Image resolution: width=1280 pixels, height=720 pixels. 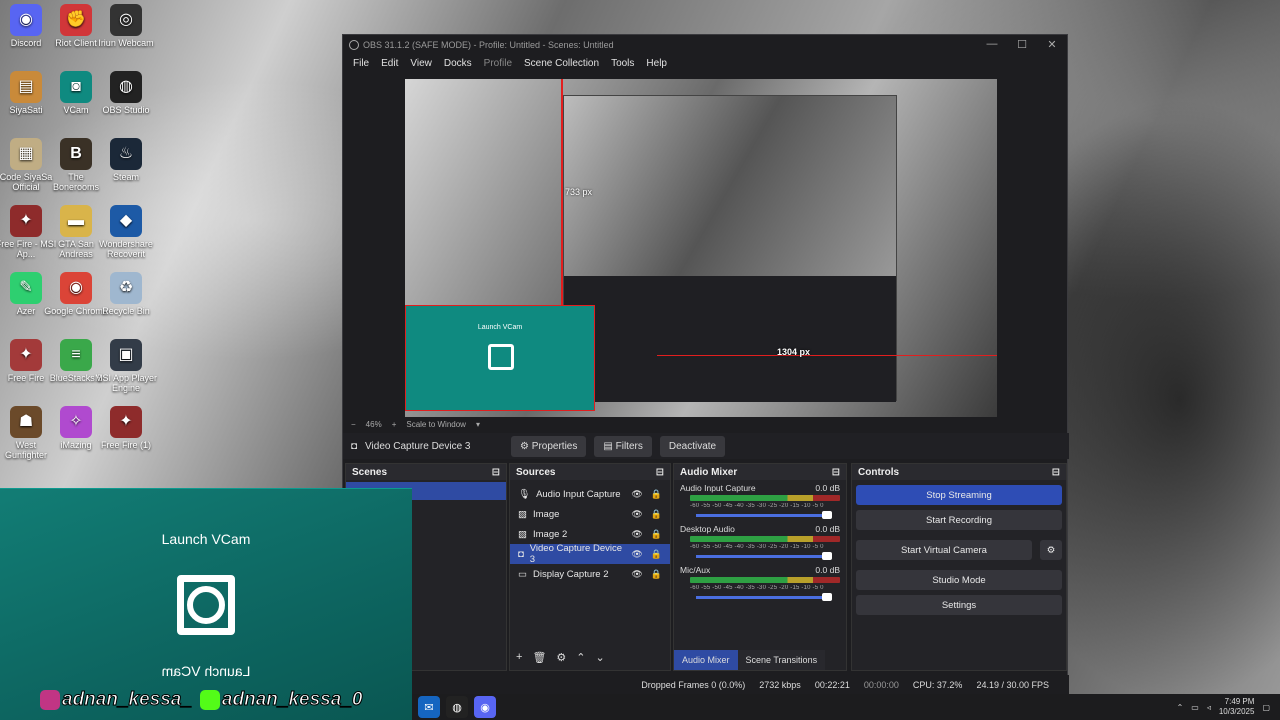 I want to click on stop-streaming-button: Stop Streaming, so click(x=959, y=495).